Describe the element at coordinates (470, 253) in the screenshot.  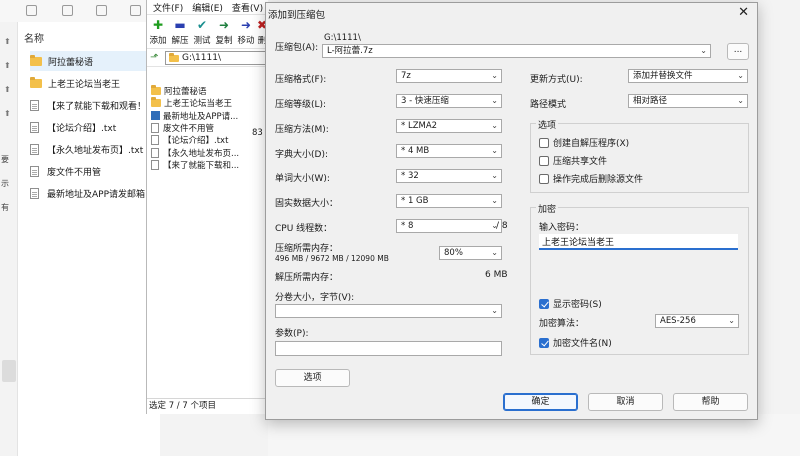
I see `mem-percent-select: 80% ⌄` at that location.